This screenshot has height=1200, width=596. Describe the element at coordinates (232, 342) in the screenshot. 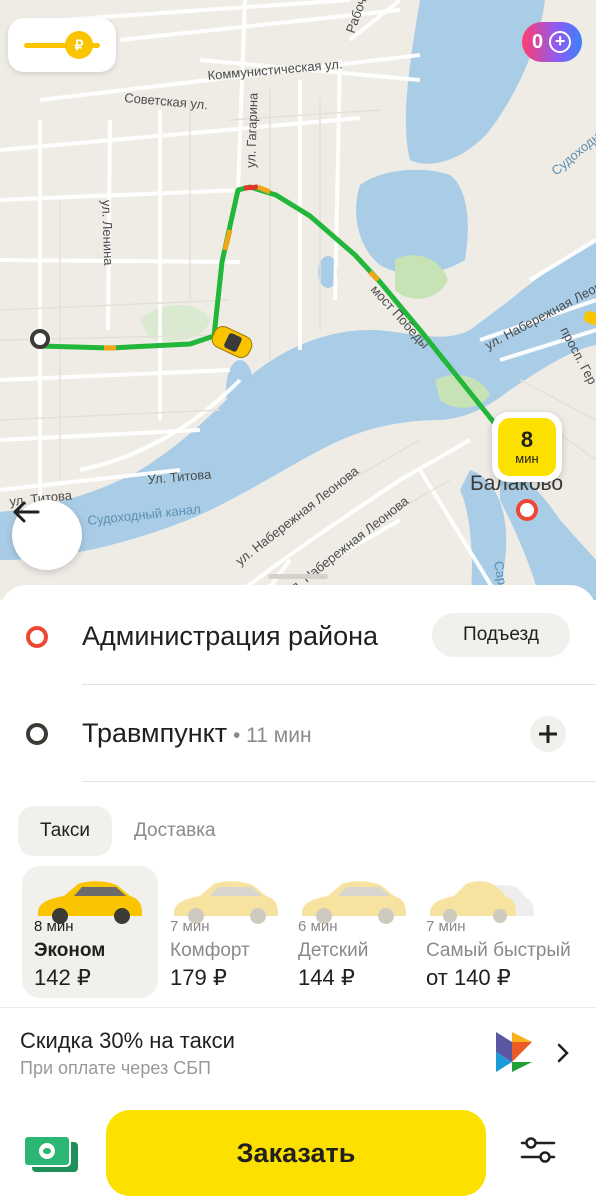

I see `taxi-car-icon` at that location.